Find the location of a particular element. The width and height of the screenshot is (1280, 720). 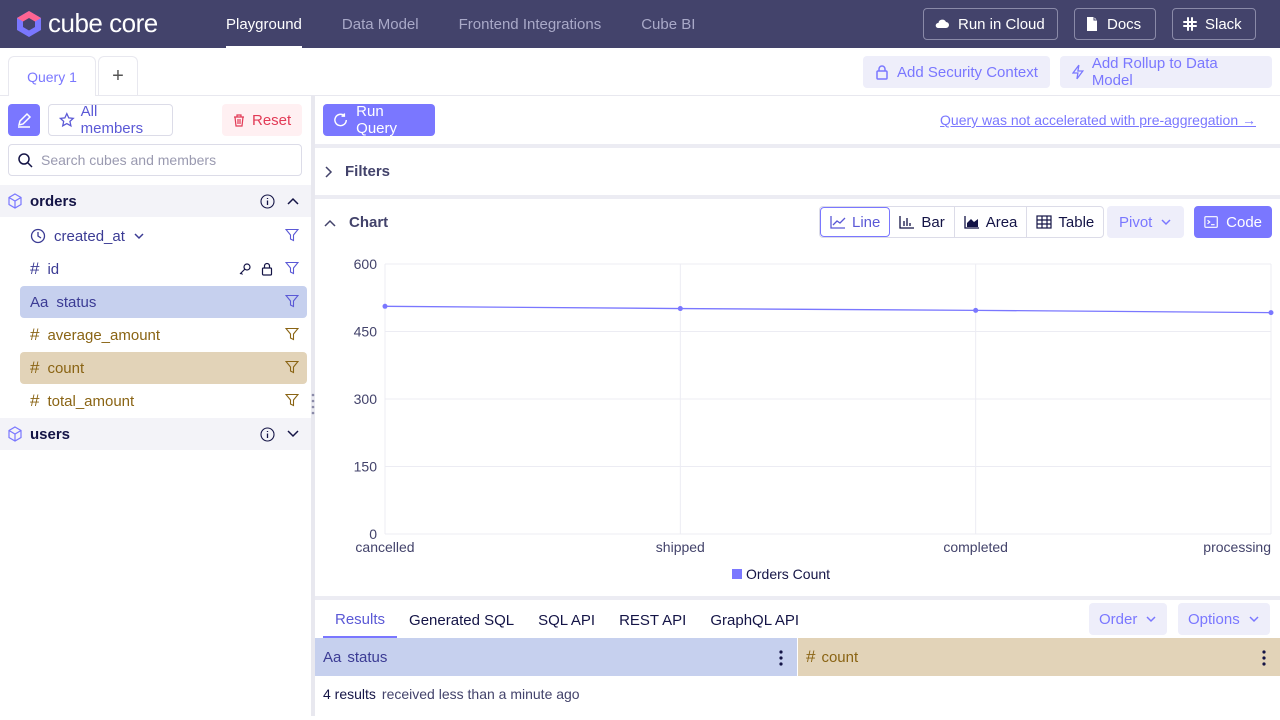

reset-button: Reset is located at coordinates (262, 120).